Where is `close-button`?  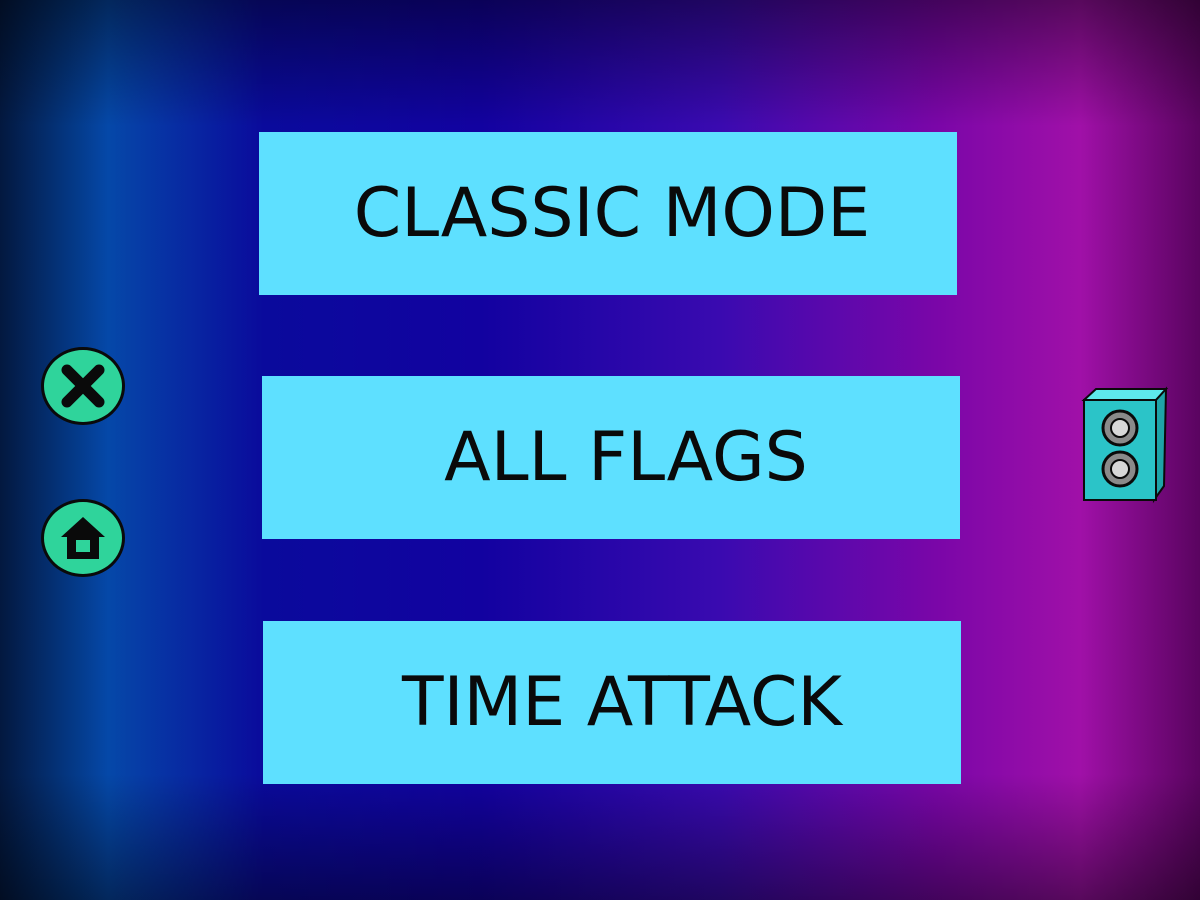 close-button is located at coordinates (83, 386).